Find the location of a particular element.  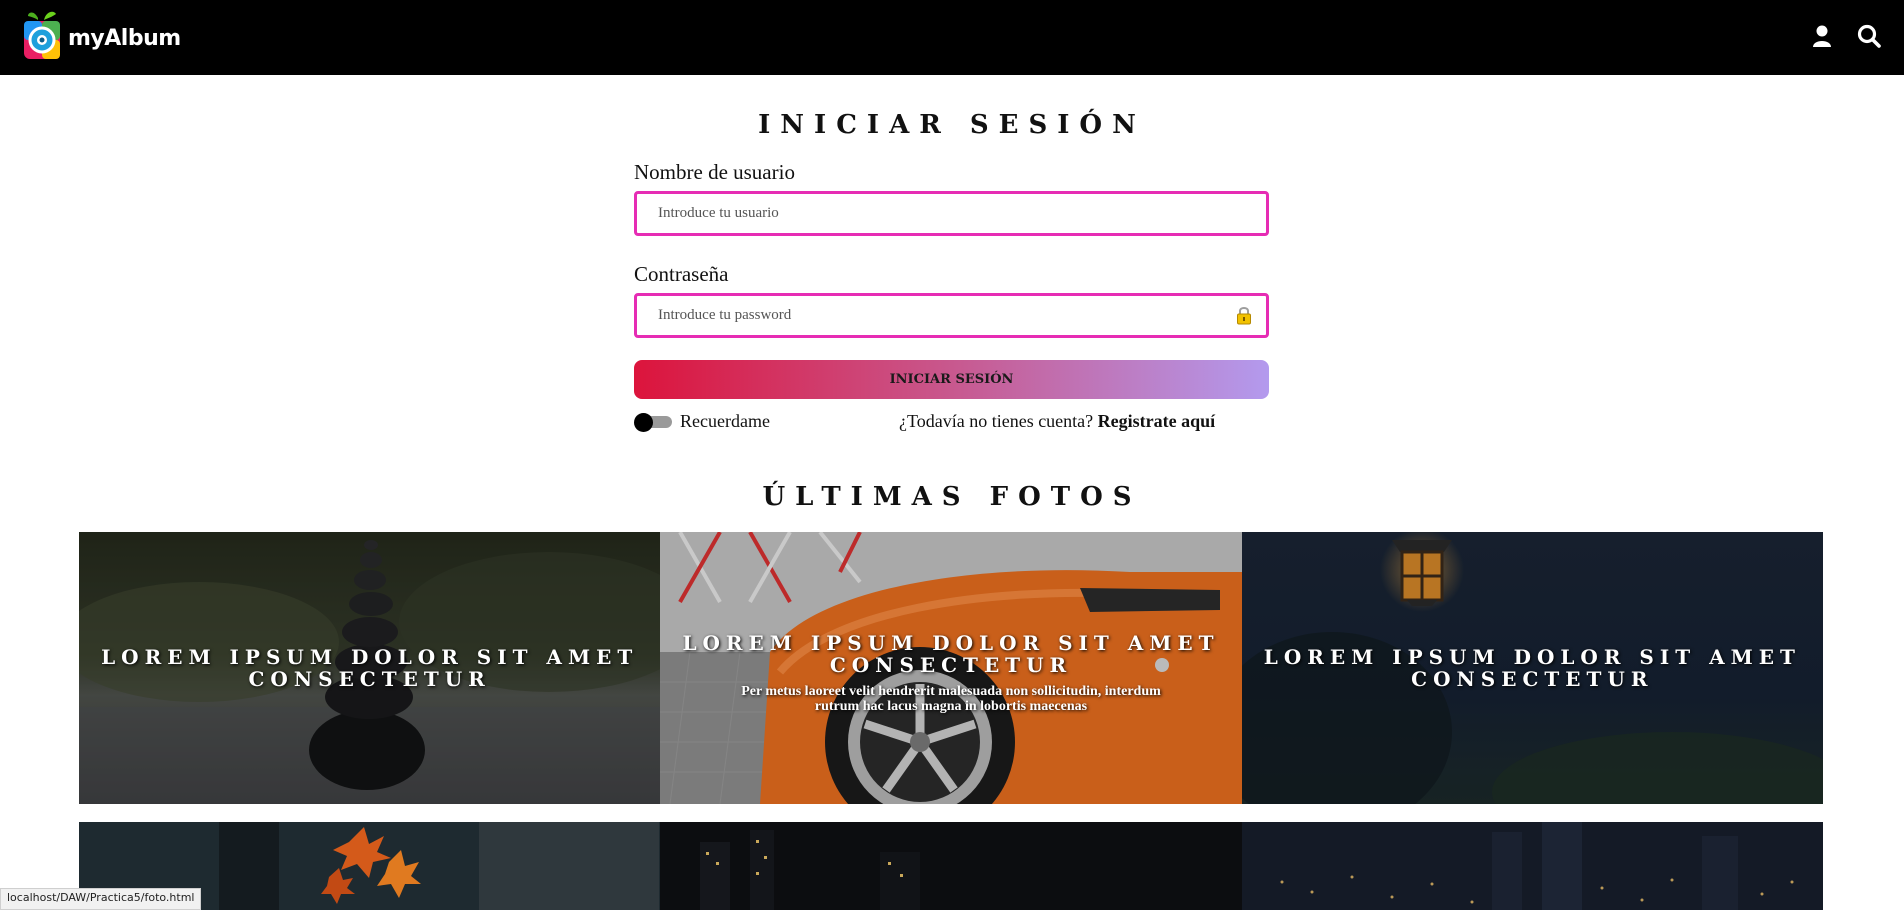

night-city-photo is located at coordinates (951, 866).